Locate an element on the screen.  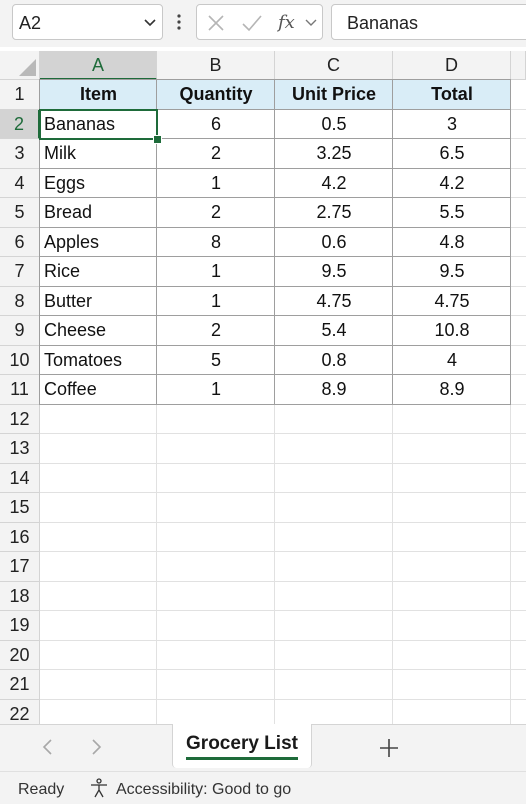
row-header-16: 16 is located at coordinates (20, 537).